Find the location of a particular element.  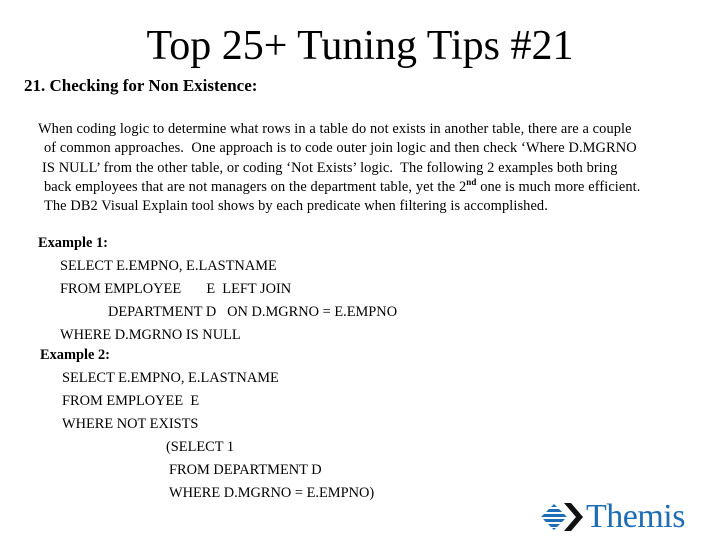

example-2-heading: Example 2: is located at coordinates (75, 355).